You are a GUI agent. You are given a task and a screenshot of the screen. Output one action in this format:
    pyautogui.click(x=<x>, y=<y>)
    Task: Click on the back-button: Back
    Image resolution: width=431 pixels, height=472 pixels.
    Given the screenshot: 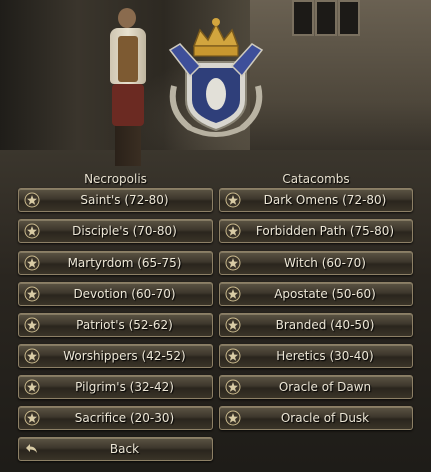 What is the action you would take?
    pyautogui.click(x=115, y=449)
    